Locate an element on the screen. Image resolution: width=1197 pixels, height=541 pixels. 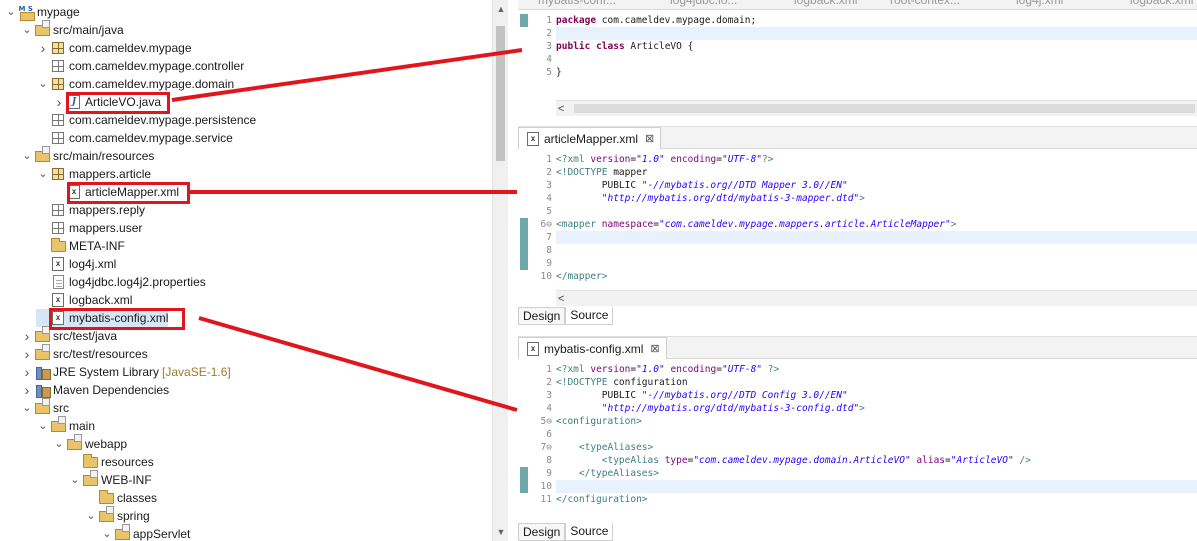
tree-item: x log4j.xml is located at coordinates (76, 264).